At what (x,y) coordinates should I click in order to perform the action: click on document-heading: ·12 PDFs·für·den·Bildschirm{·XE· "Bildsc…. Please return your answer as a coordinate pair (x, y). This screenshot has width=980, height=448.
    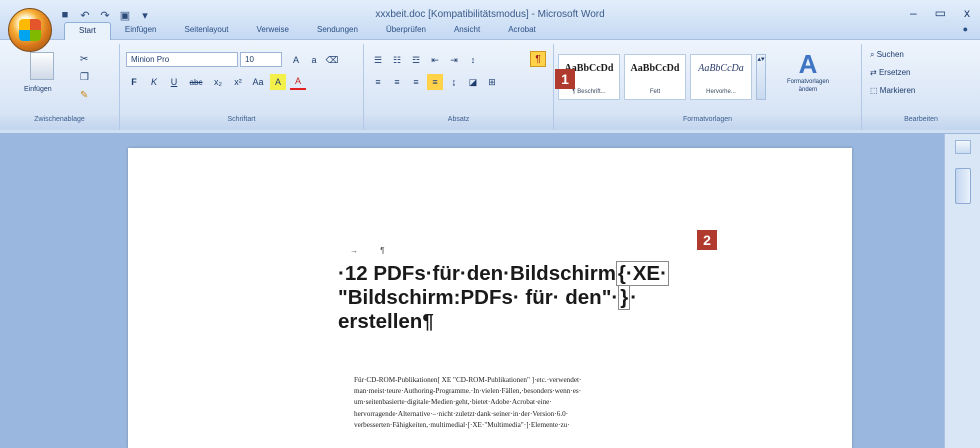
    Looking at the image, I should click on (558, 297).